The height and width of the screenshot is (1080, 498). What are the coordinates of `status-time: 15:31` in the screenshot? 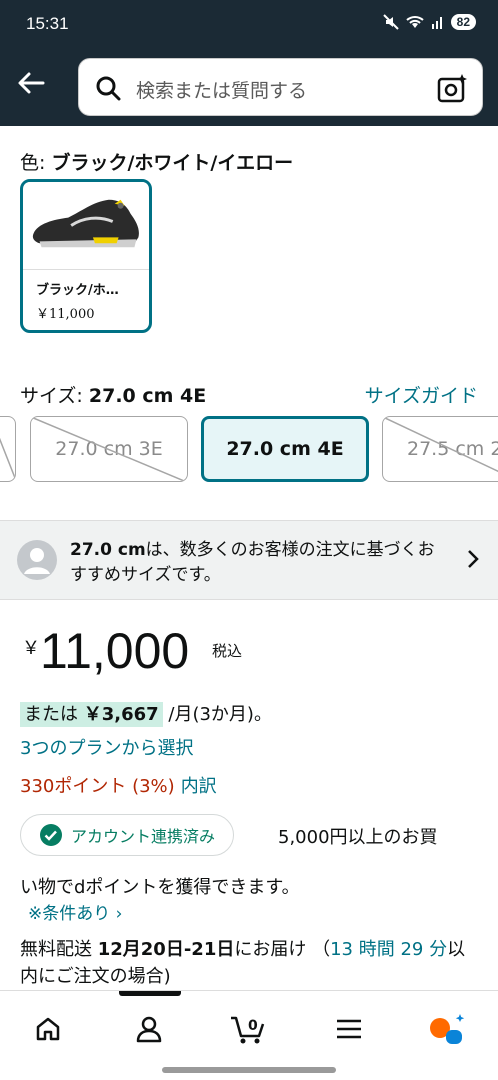 It's located at (47, 23).